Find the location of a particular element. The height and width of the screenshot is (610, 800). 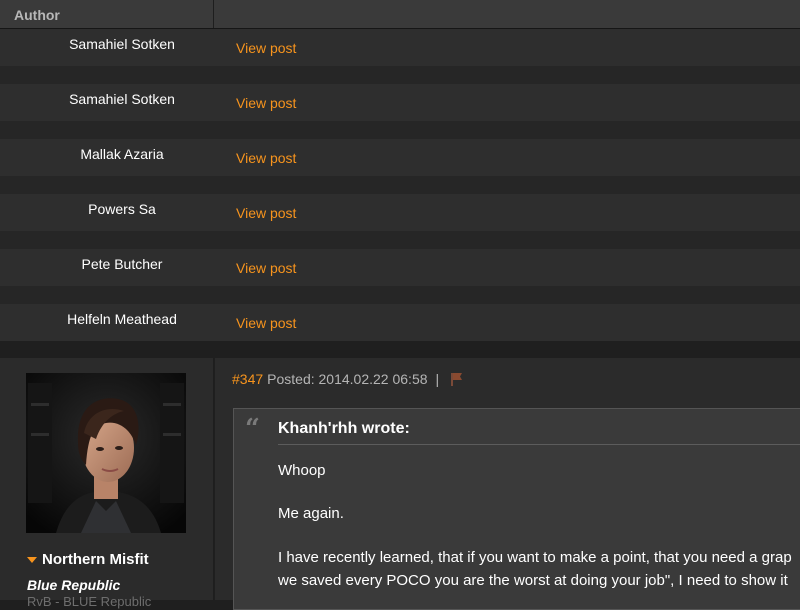

row-author-name: Helfeln Meathead is located at coordinates (122, 319).